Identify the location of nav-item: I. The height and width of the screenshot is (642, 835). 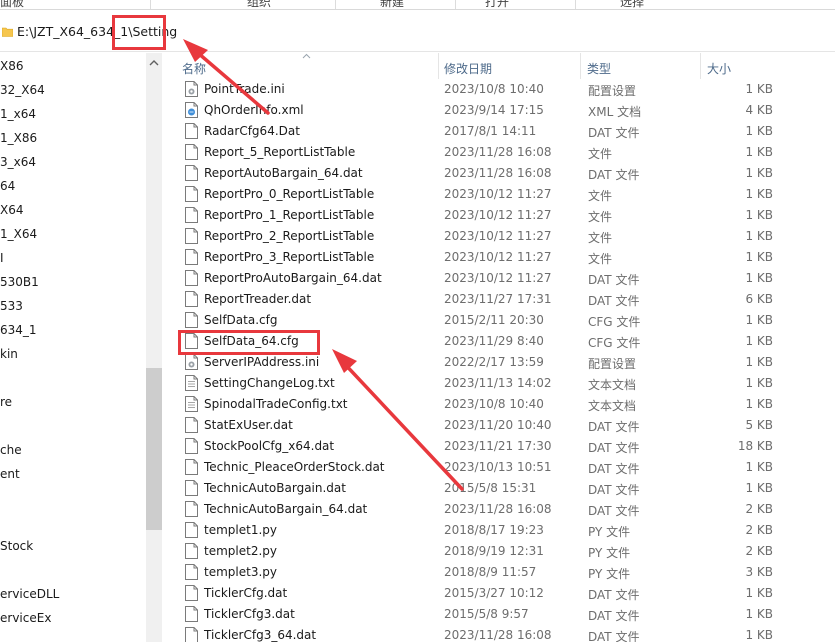
(2, 258).